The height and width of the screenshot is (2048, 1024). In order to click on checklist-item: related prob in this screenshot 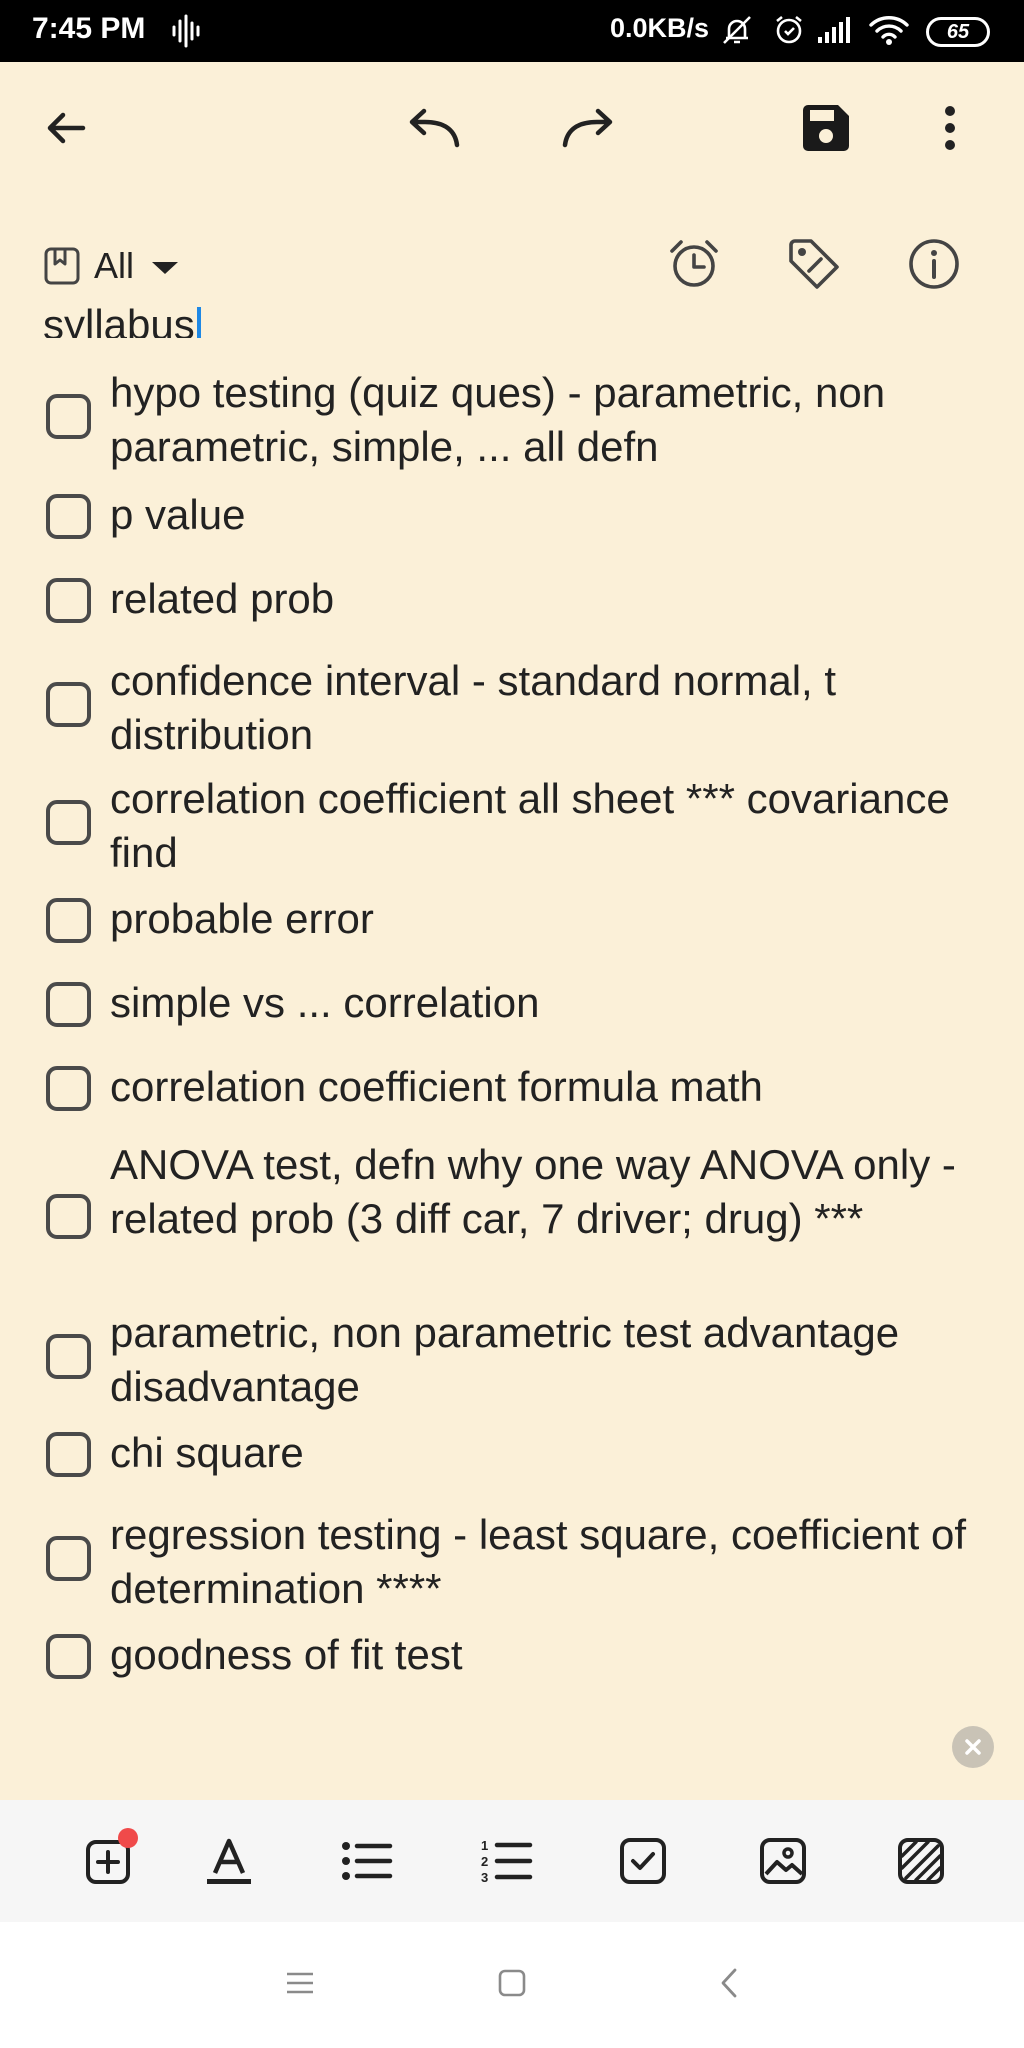, I will do `click(512, 603)`.